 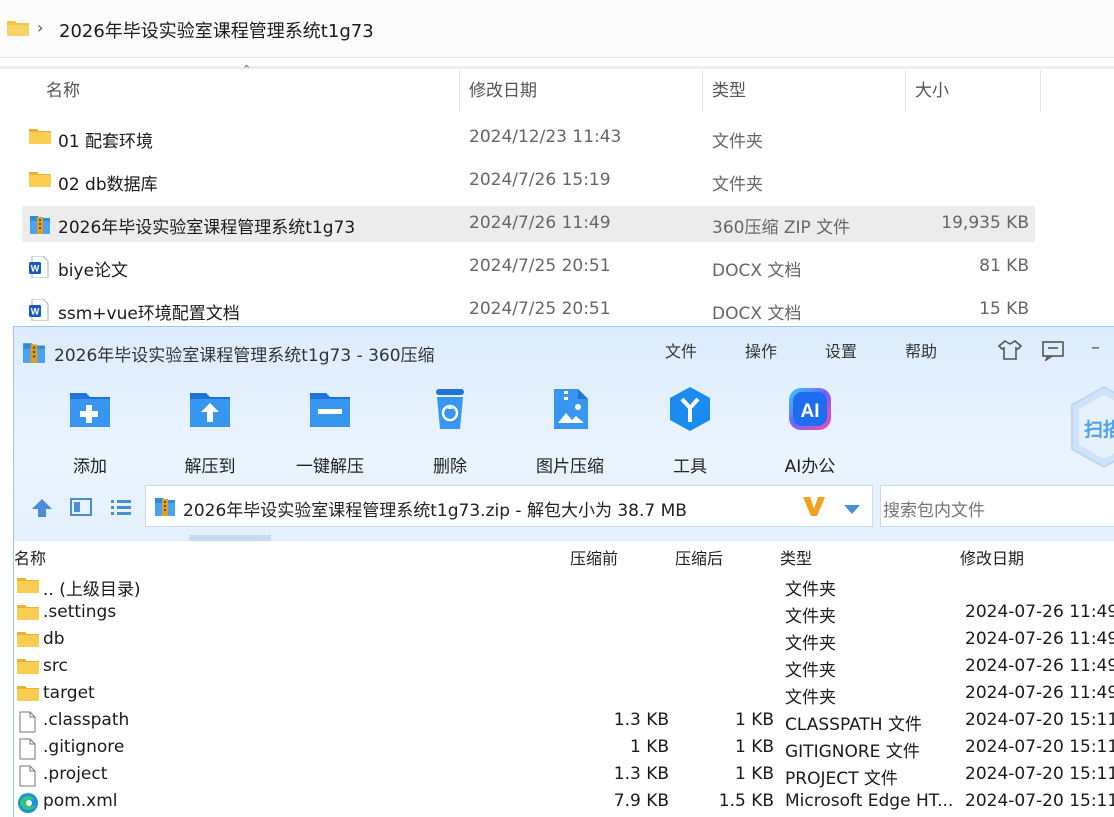 What do you see at coordinates (39, 269) in the screenshot?
I see `word-doc-icon: W` at bounding box center [39, 269].